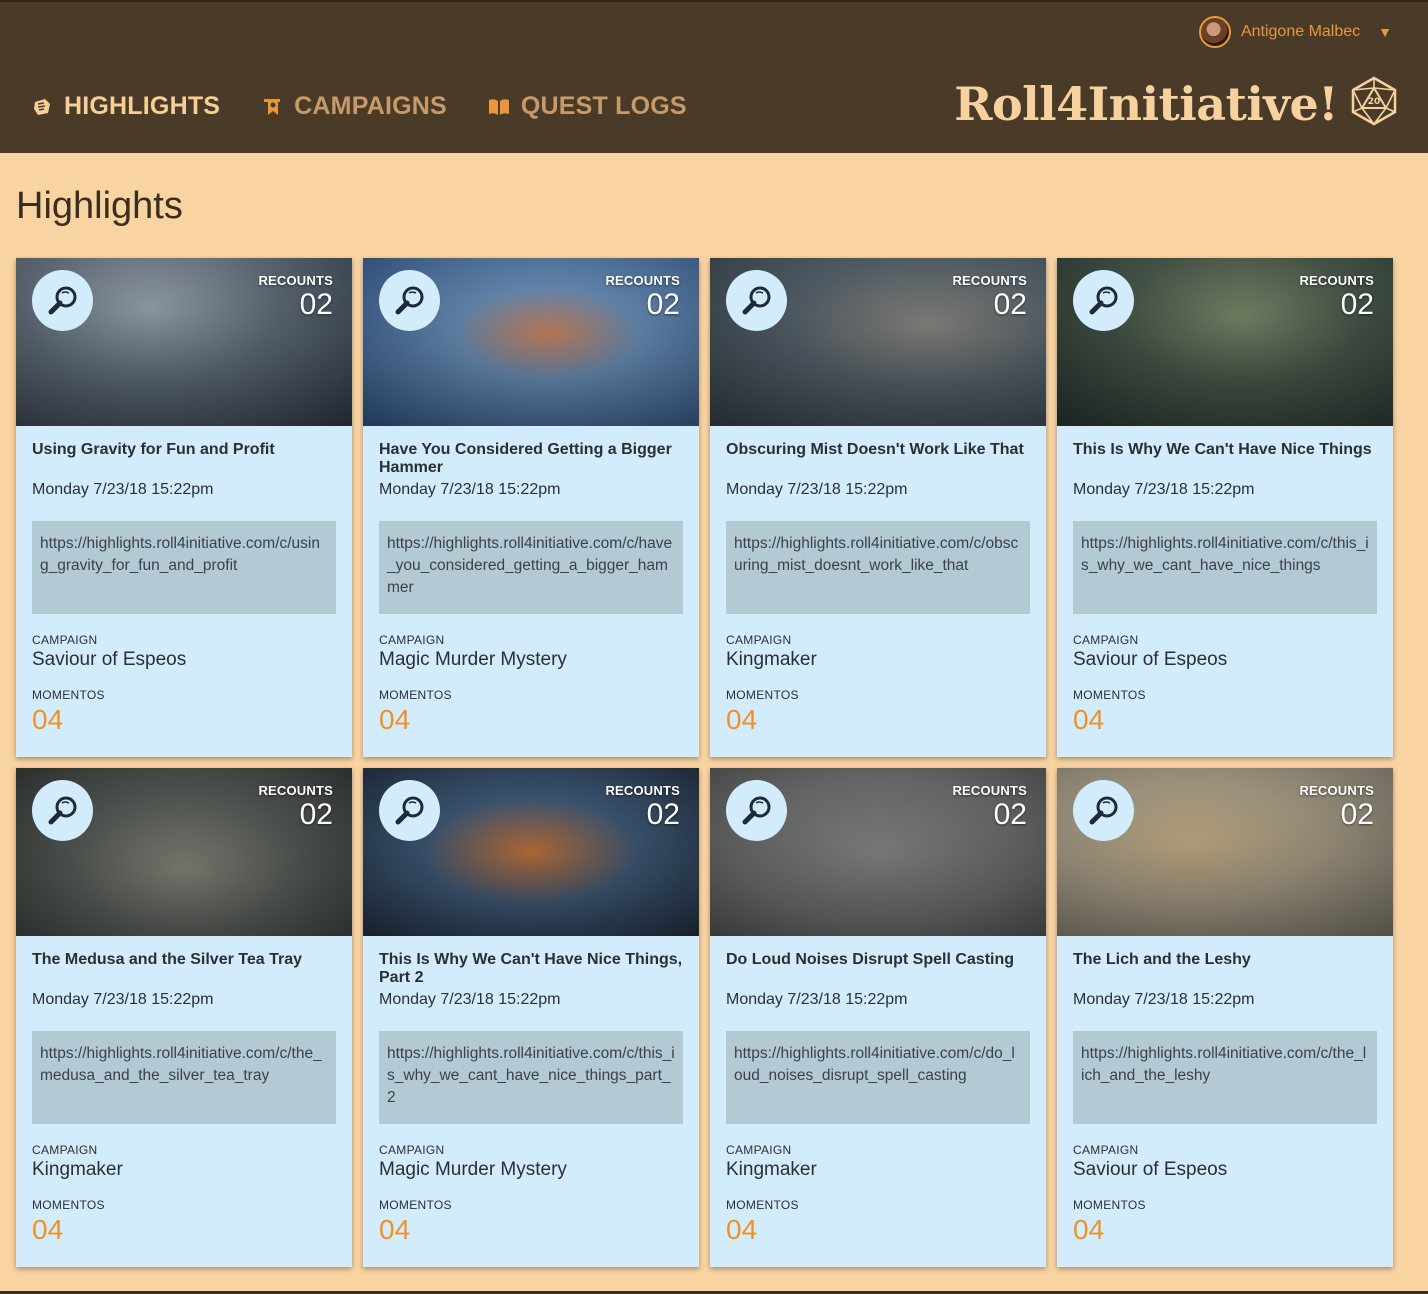 This screenshot has height=1294, width=1428. What do you see at coordinates (1214, 32) in the screenshot?
I see `user-avatar` at bounding box center [1214, 32].